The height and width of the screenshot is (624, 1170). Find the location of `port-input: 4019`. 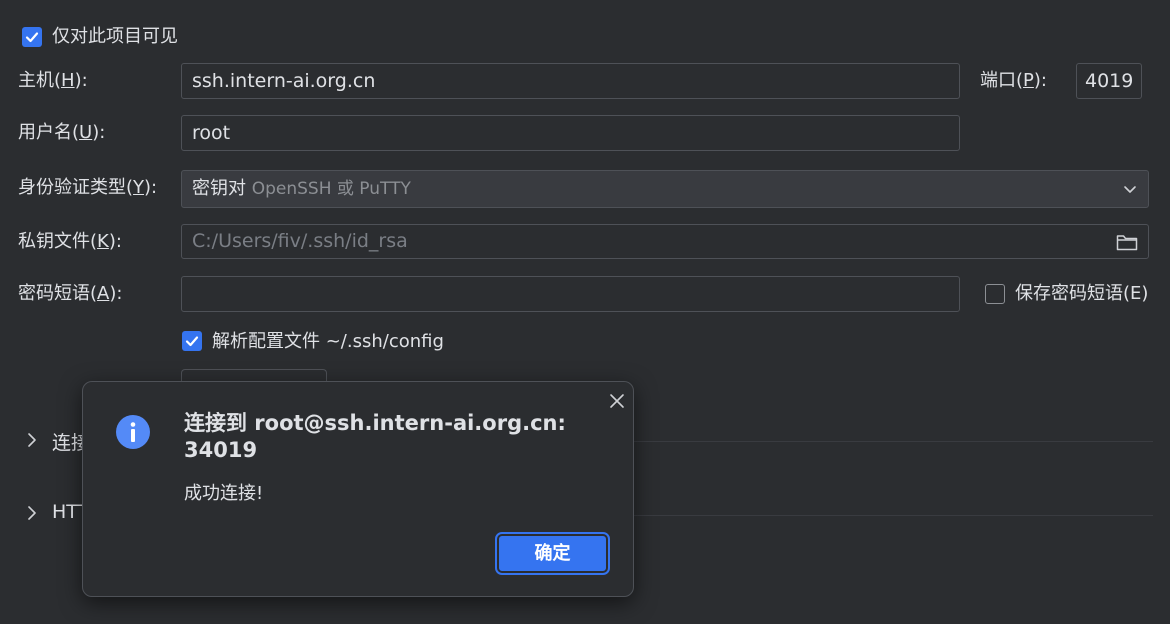

port-input: 4019 is located at coordinates (1109, 81).